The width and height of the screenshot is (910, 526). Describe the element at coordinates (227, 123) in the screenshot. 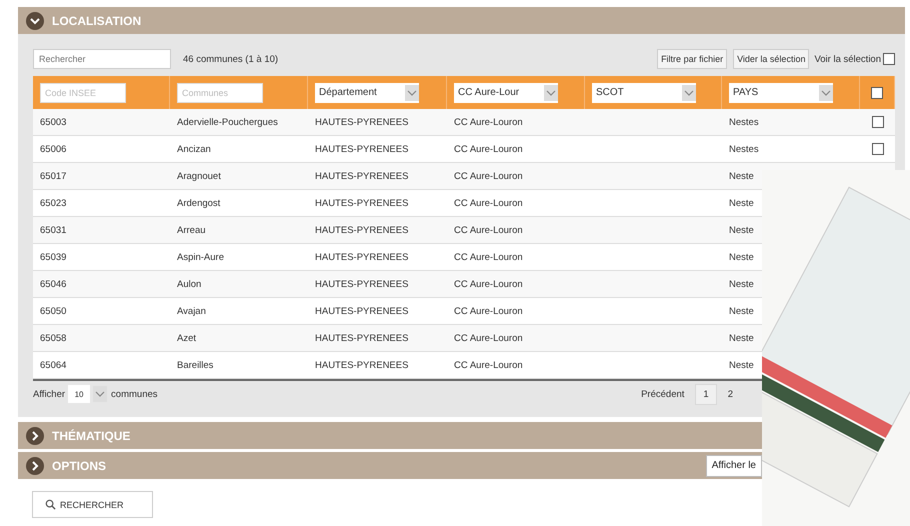

I see `table-cell-text: Adervielle-Pouchergues` at that location.